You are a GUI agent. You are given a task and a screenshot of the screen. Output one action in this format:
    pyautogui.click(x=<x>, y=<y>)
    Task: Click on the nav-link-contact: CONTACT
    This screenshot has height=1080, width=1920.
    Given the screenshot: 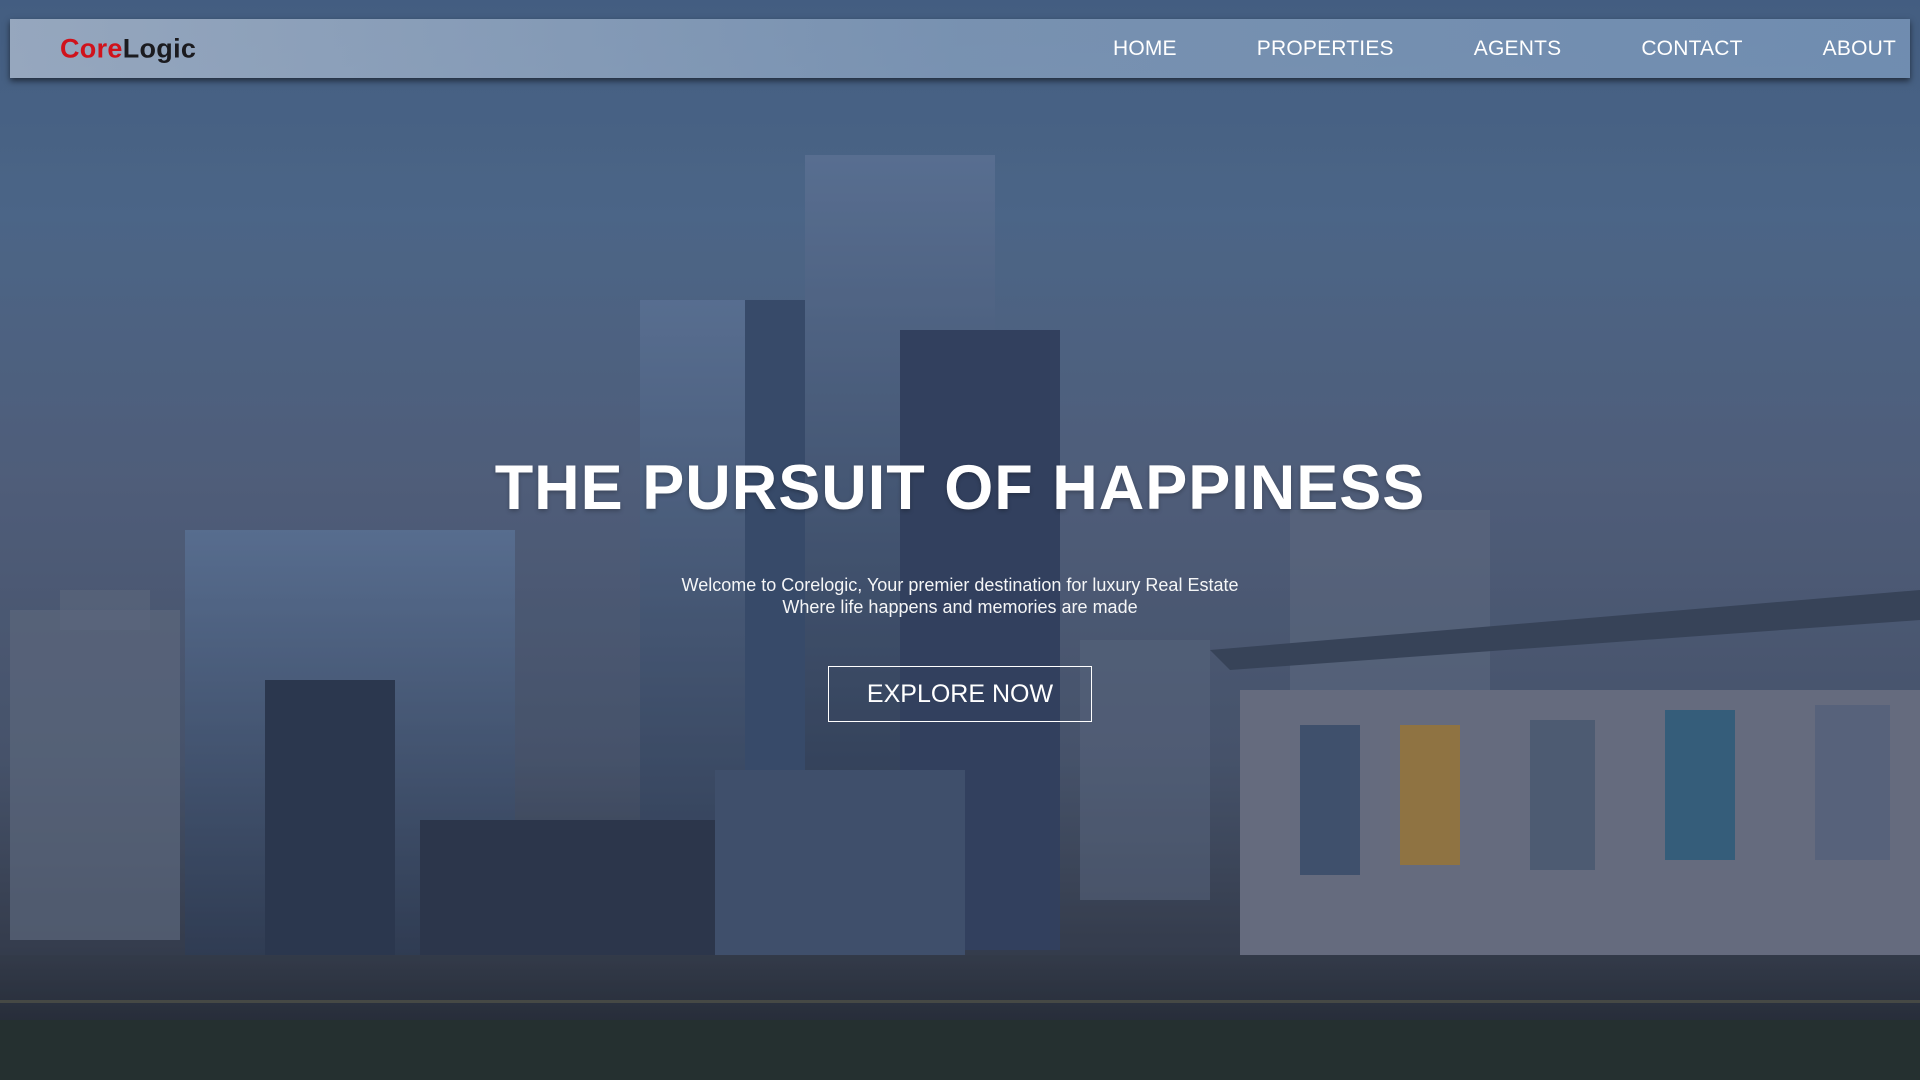 What is the action you would take?
    pyautogui.click(x=1691, y=49)
    